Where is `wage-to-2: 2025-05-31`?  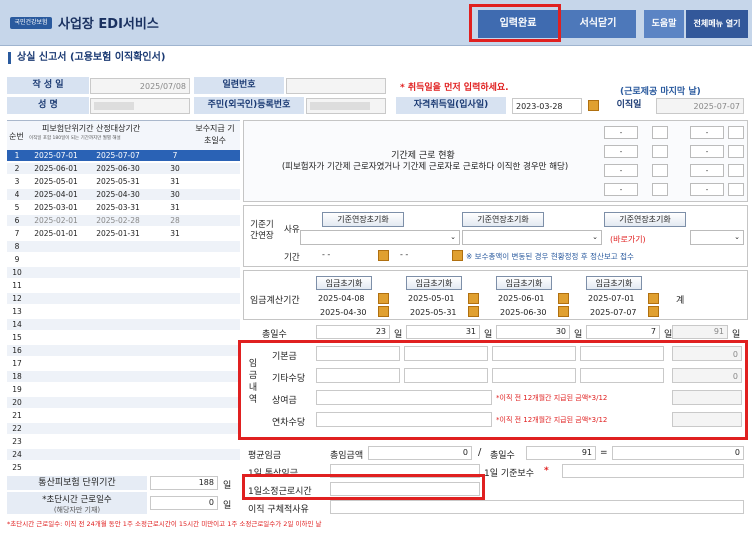 wage-to-2: 2025-05-31 is located at coordinates (433, 312).